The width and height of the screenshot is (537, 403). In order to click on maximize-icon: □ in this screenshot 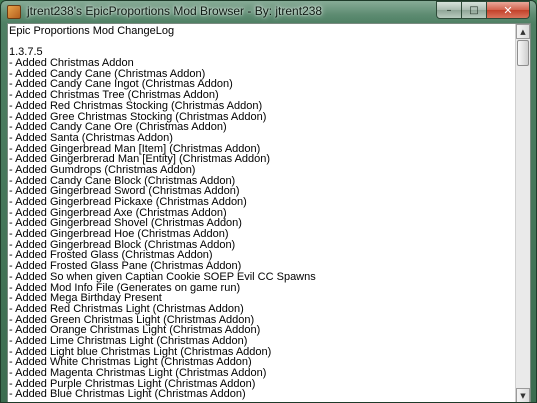, I will do `click(474, 10)`.